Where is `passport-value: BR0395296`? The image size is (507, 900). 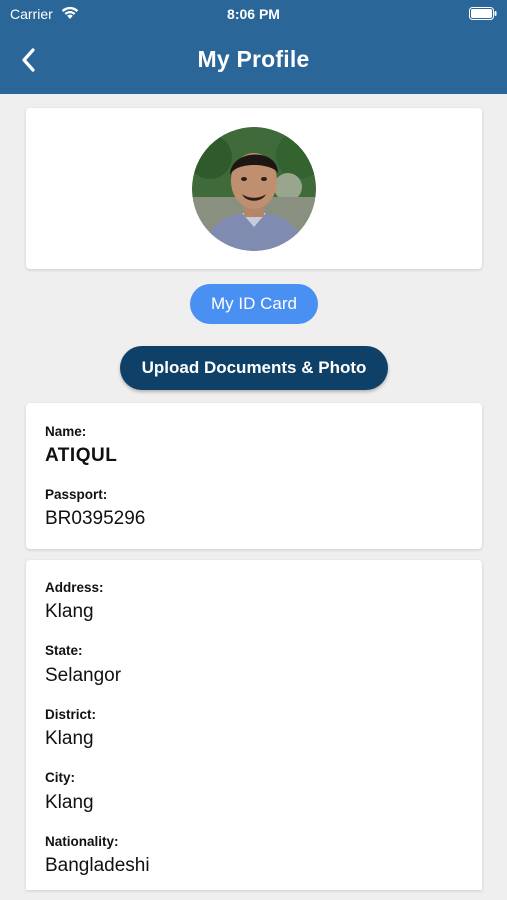 passport-value: BR0395296 is located at coordinates (95, 518).